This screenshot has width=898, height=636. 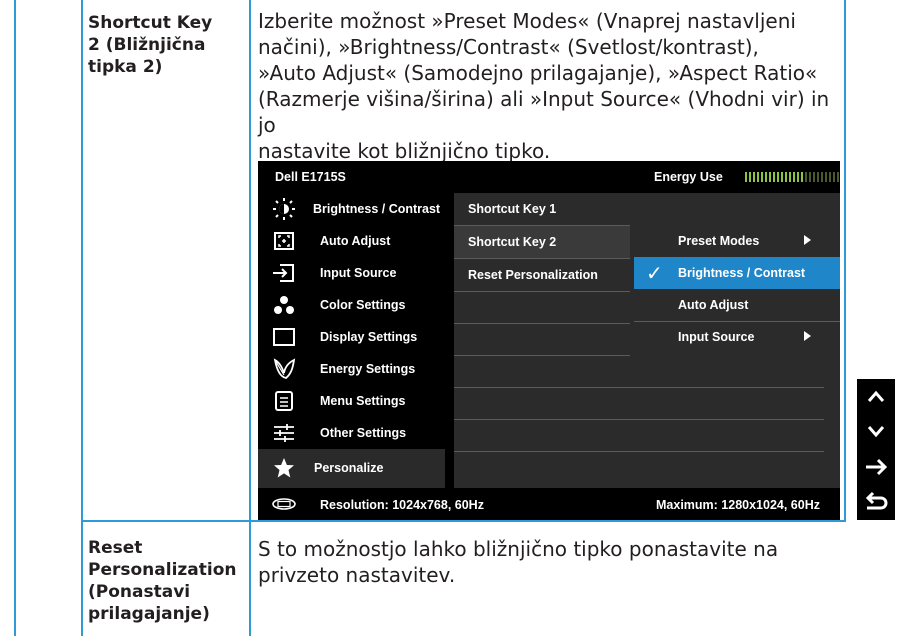 I want to click on submenu-item-shortcut-key-1: Shortcut Key 1, so click(x=542, y=209).